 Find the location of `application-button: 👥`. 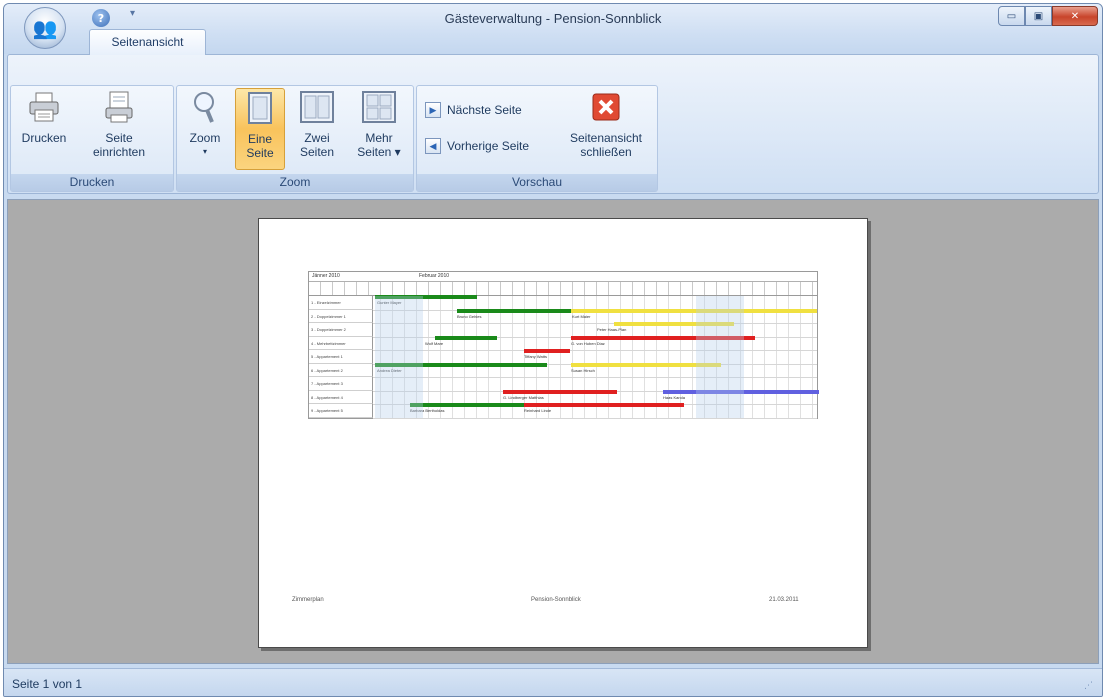

application-button: 👥 is located at coordinates (45, 28).